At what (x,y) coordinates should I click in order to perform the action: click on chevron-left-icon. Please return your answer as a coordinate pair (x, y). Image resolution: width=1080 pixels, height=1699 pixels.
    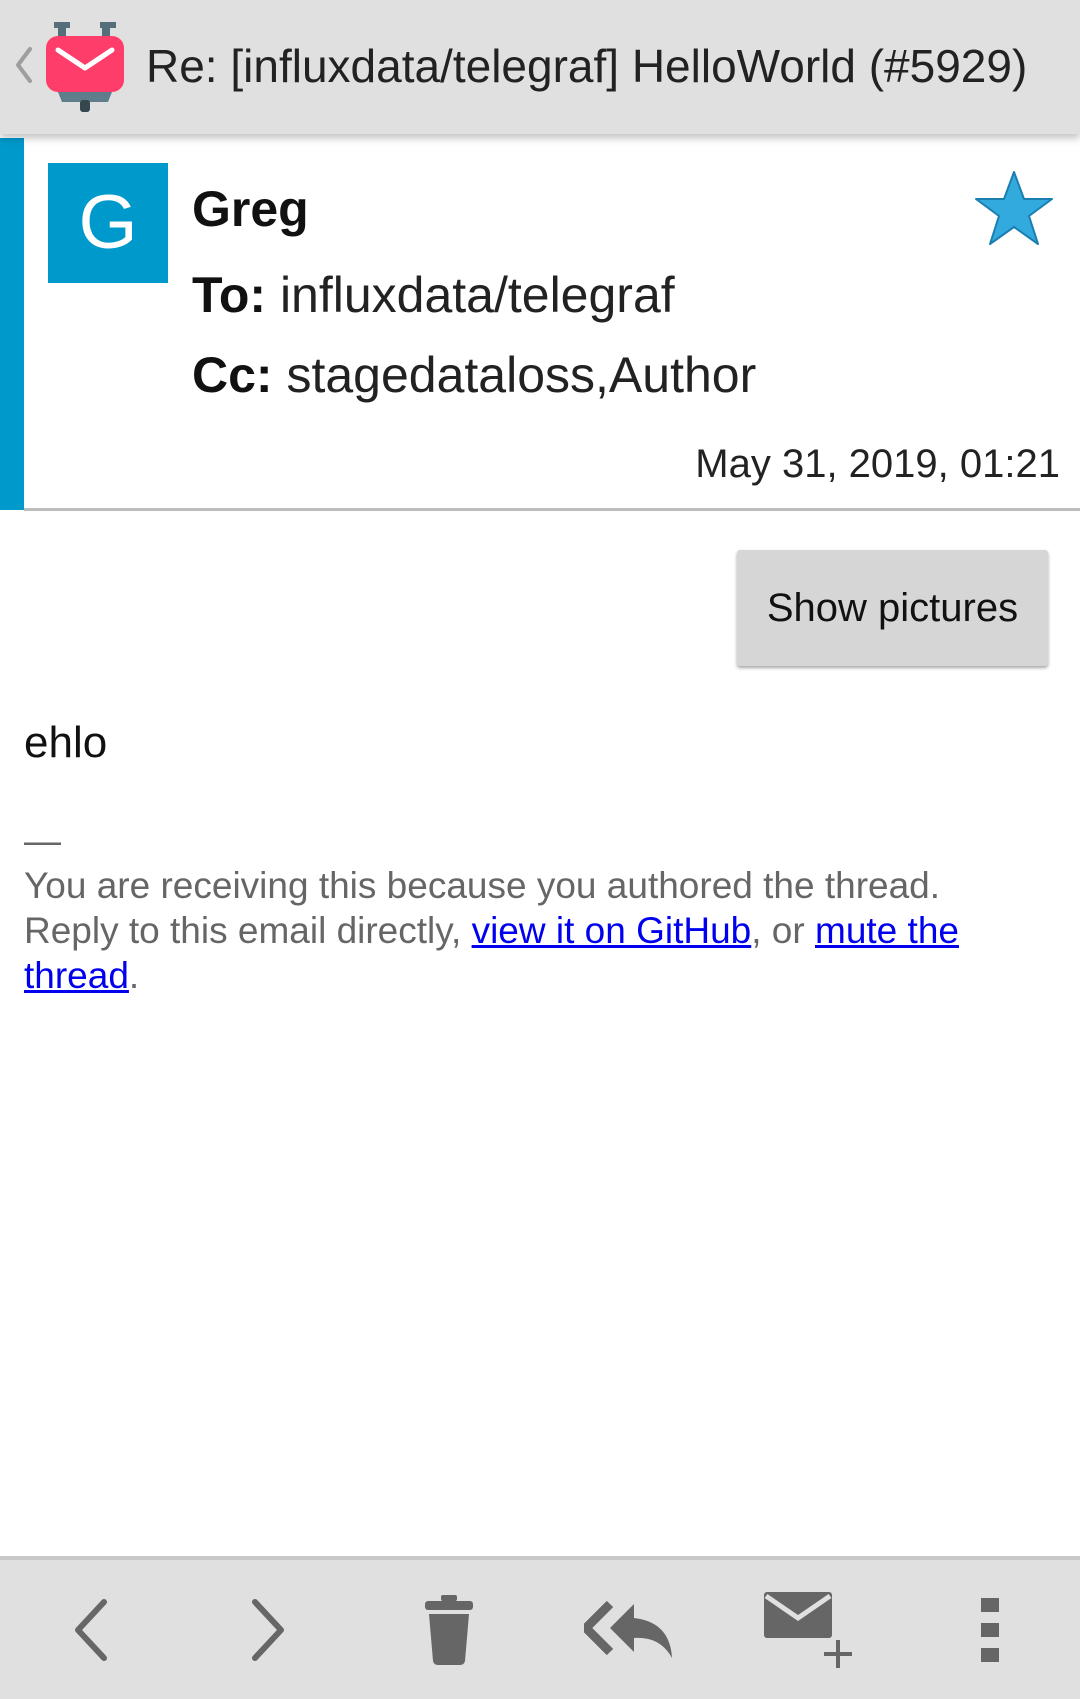
    Looking at the image, I should click on (24, 65).